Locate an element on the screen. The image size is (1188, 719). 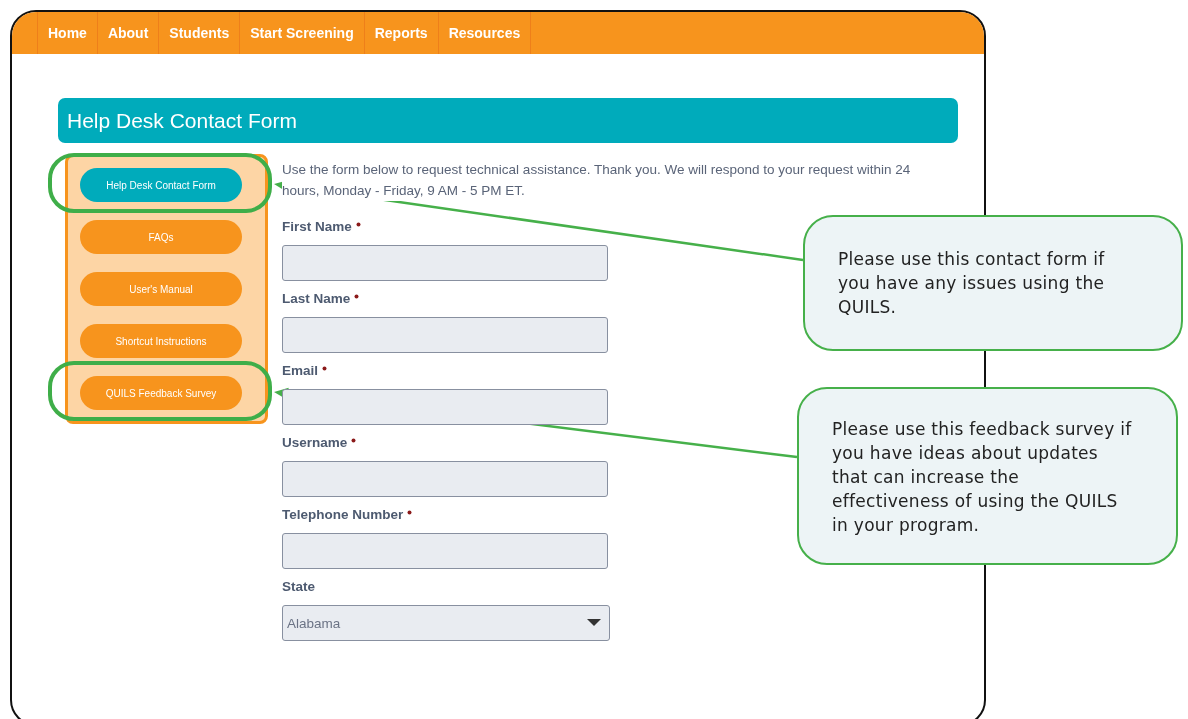
sidebar-button: Shortcut Instructions is located at coordinates (161, 341).